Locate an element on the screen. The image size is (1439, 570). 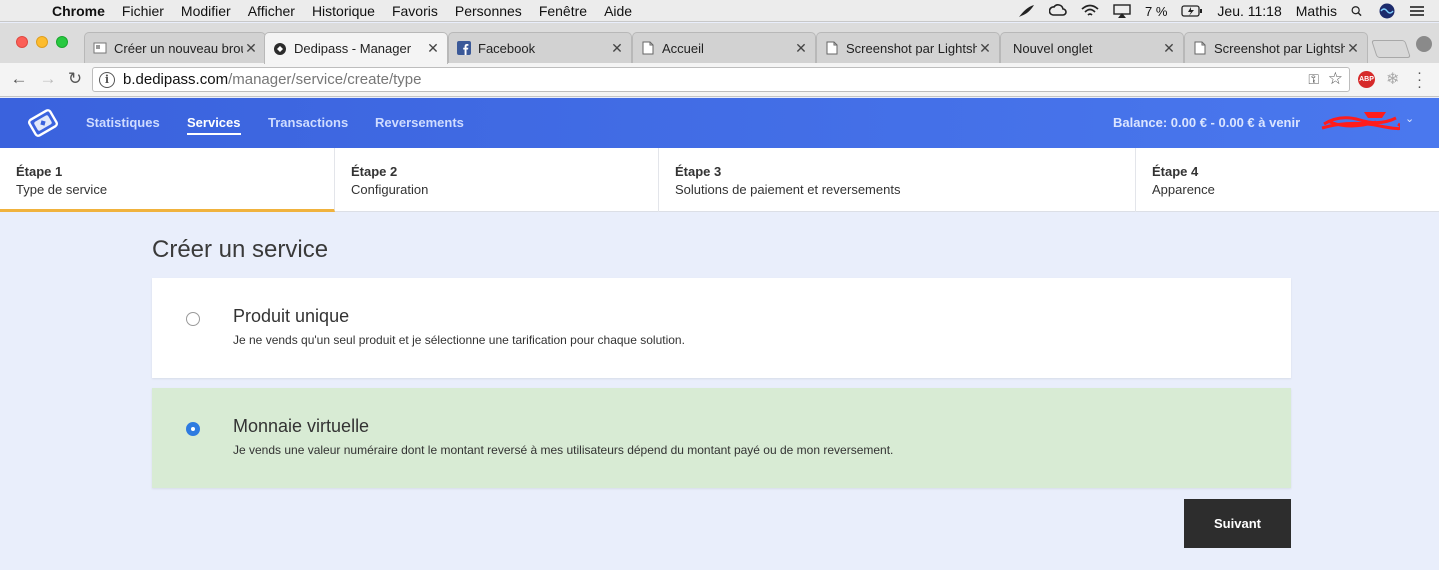
step-number: Étape 1 is located at coordinates (39, 171).